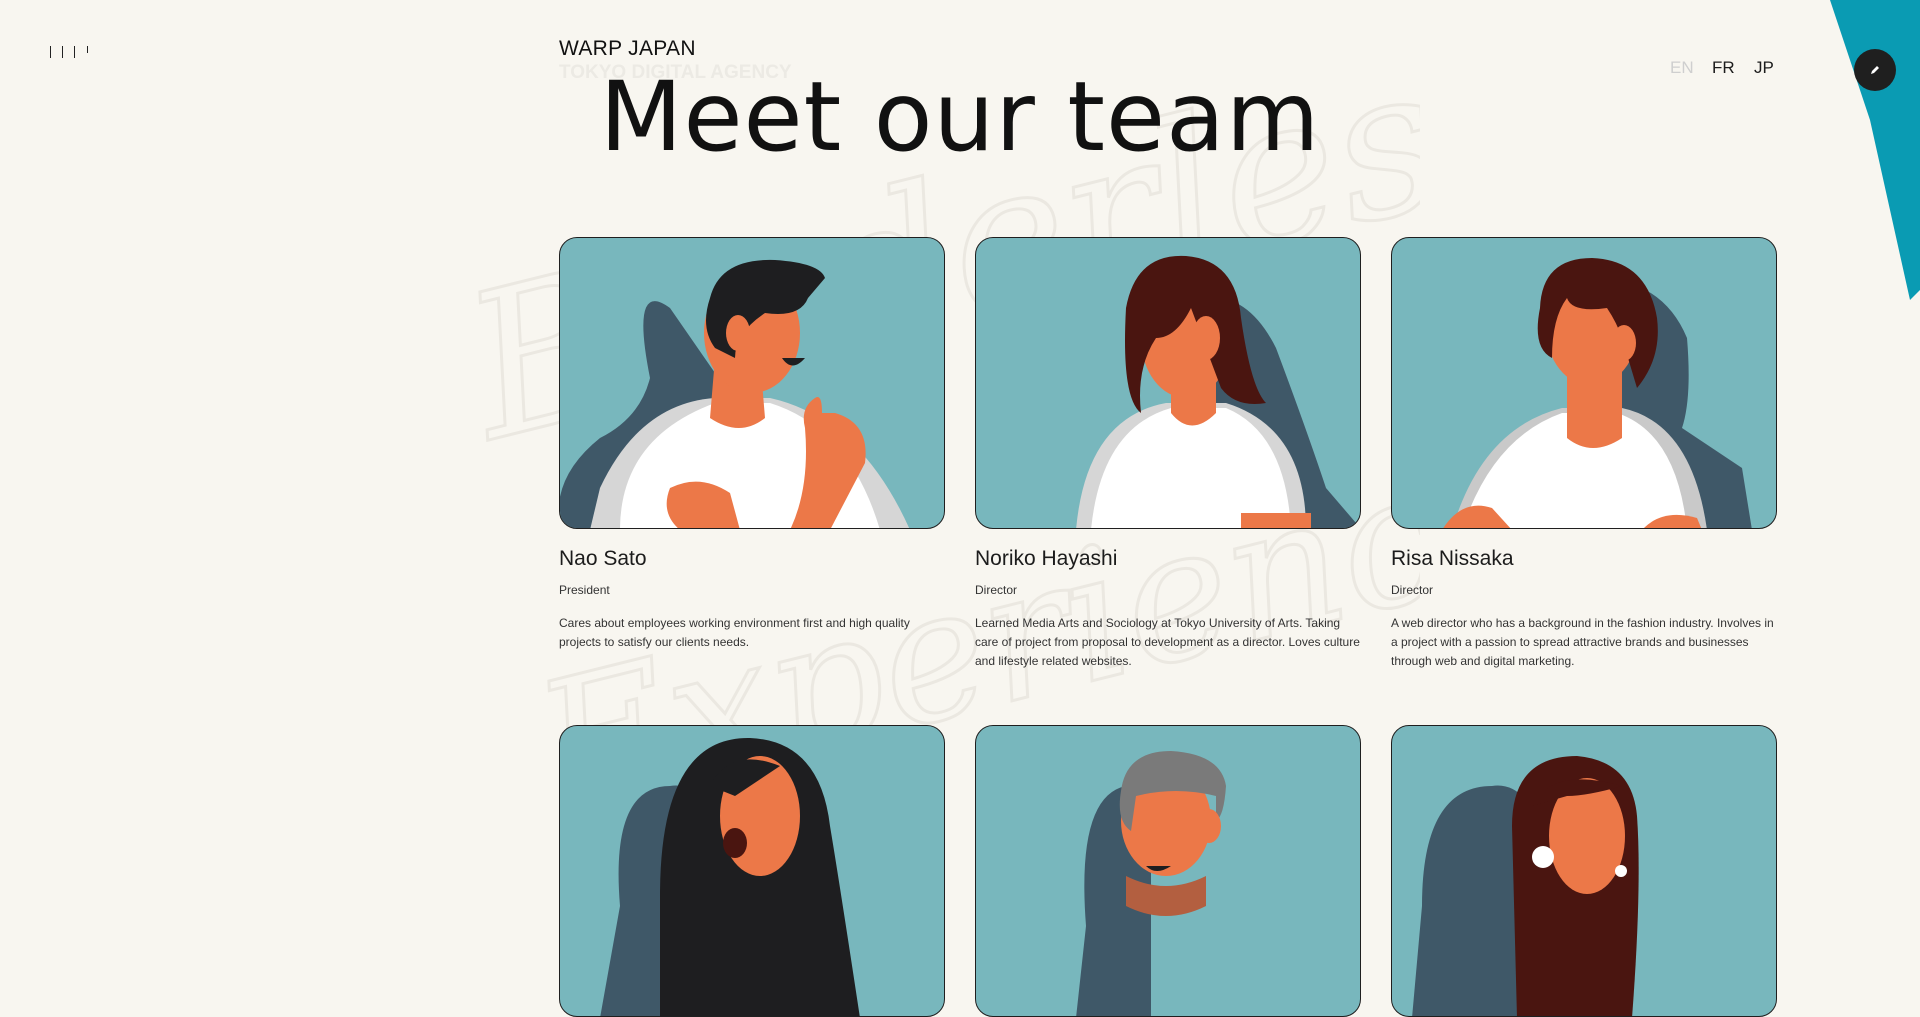 The height and width of the screenshot is (1017, 1920). What do you see at coordinates (960, 117) in the screenshot?
I see `page-title: Meet our team` at bounding box center [960, 117].